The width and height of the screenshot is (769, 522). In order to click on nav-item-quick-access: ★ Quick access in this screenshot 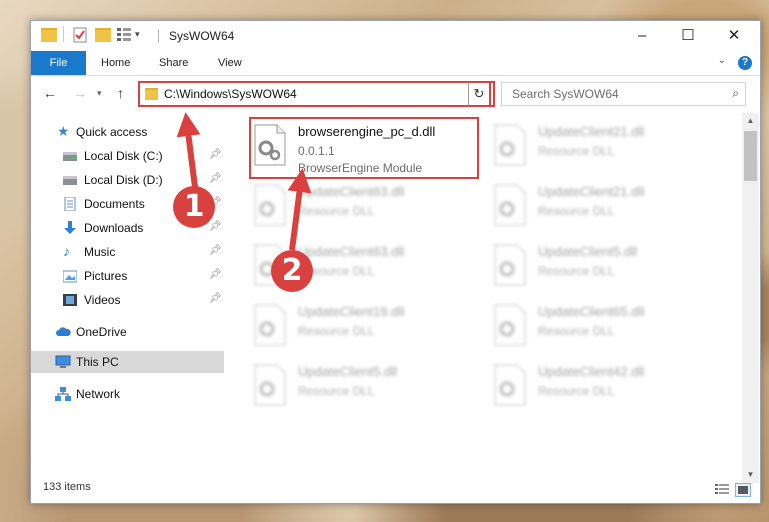, I will do `click(127, 132)`.